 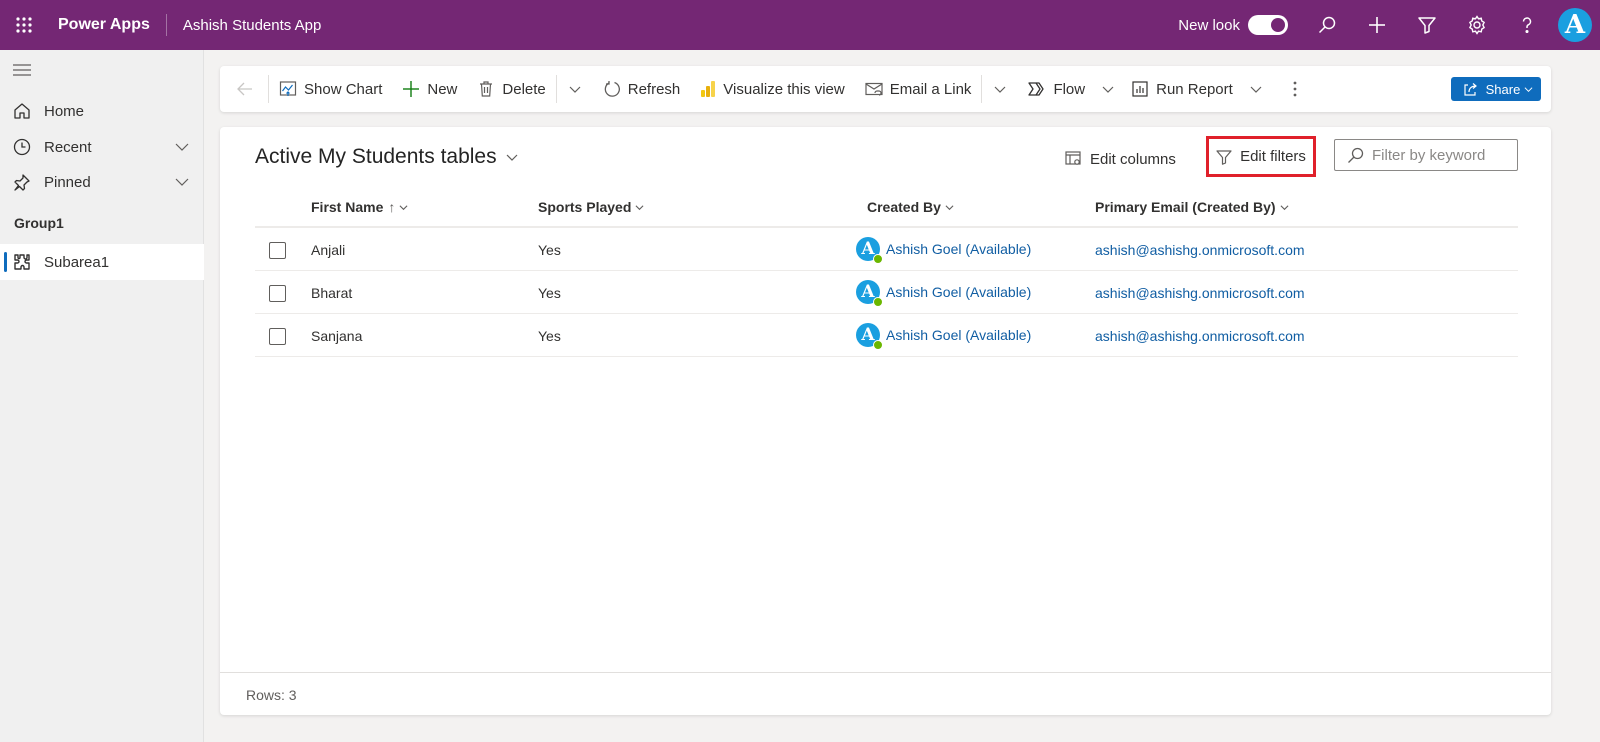 What do you see at coordinates (331, 293) in the screenshot?
I see `cell-first-name: Bharat` at bounding box center [331, 293].